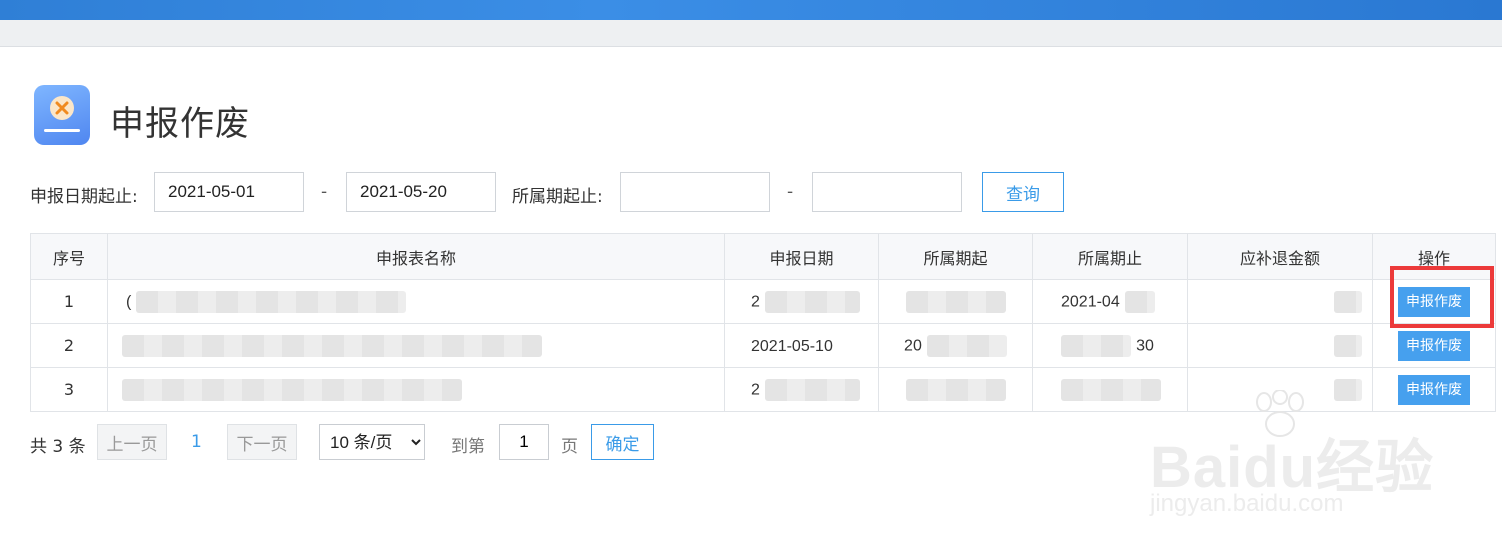 This screenshot has width=1502, height=560. What do you see at coordinates (69, 256) in the screenshot?
I see `header-index: 序号` at bounding box center [69, 256].